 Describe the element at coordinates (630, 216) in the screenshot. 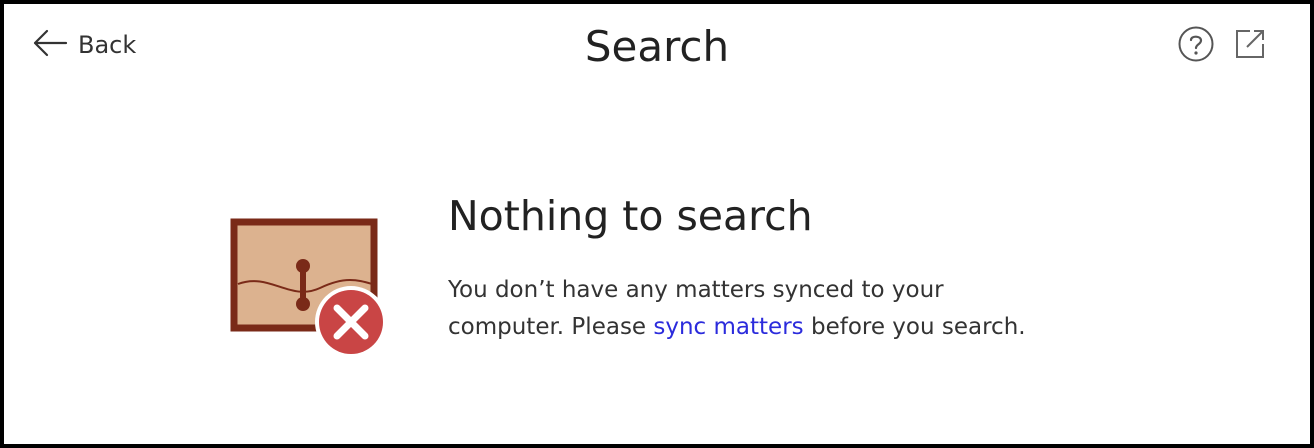

I see `empty-state-heading: Nothing to search` at that location.